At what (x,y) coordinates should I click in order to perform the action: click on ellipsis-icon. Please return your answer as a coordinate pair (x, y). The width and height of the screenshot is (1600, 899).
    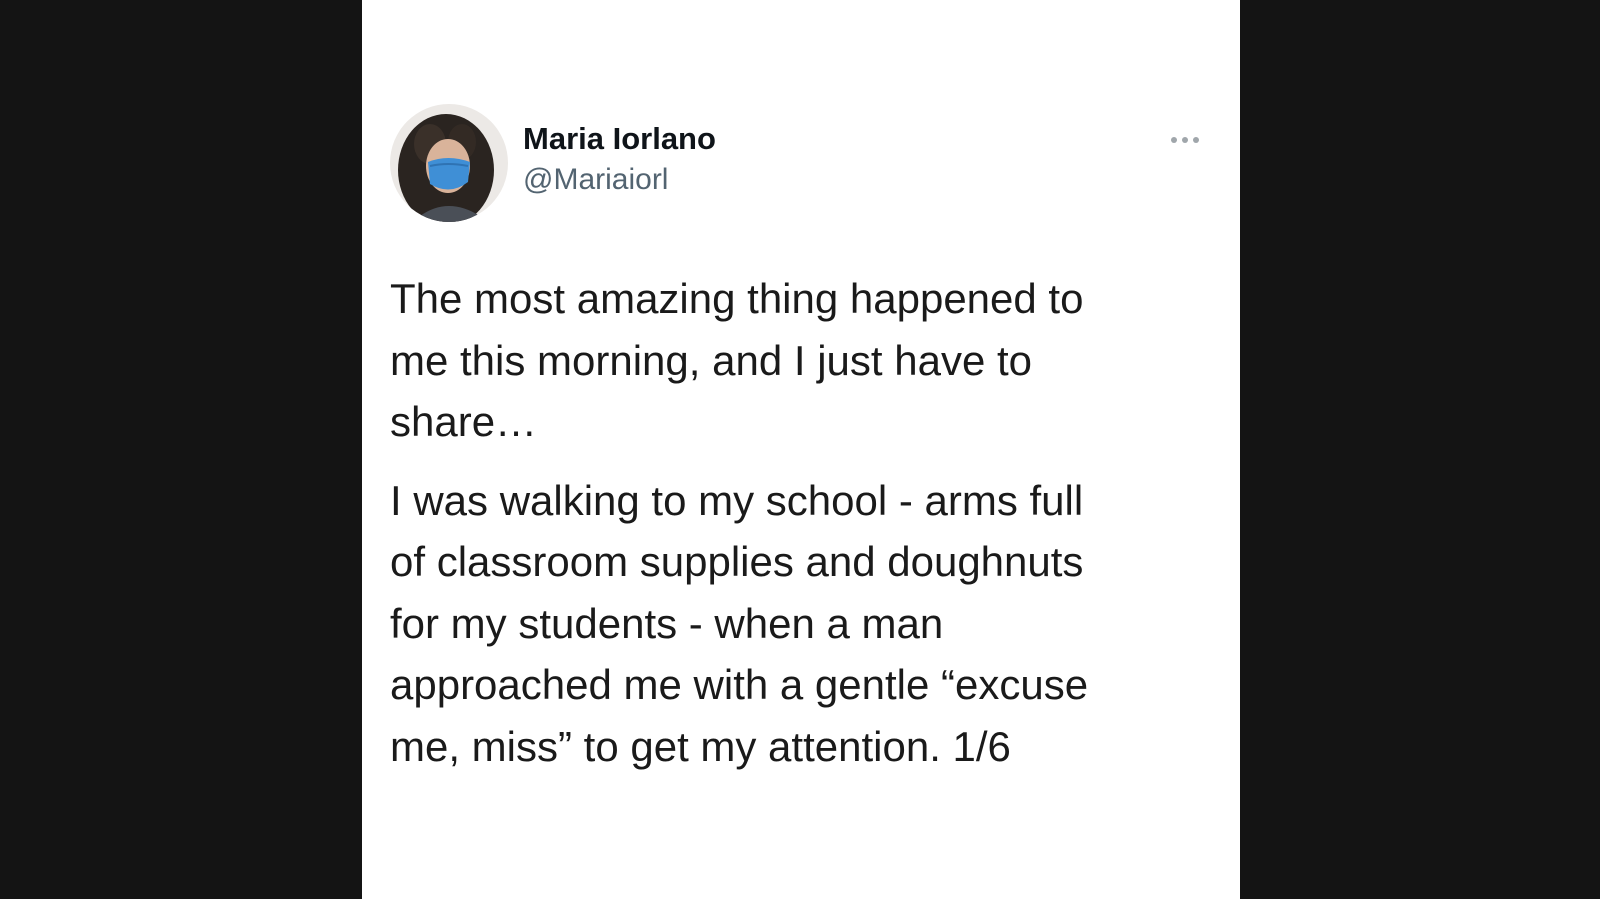
    Looking at the image, I should click on (1185, 140).